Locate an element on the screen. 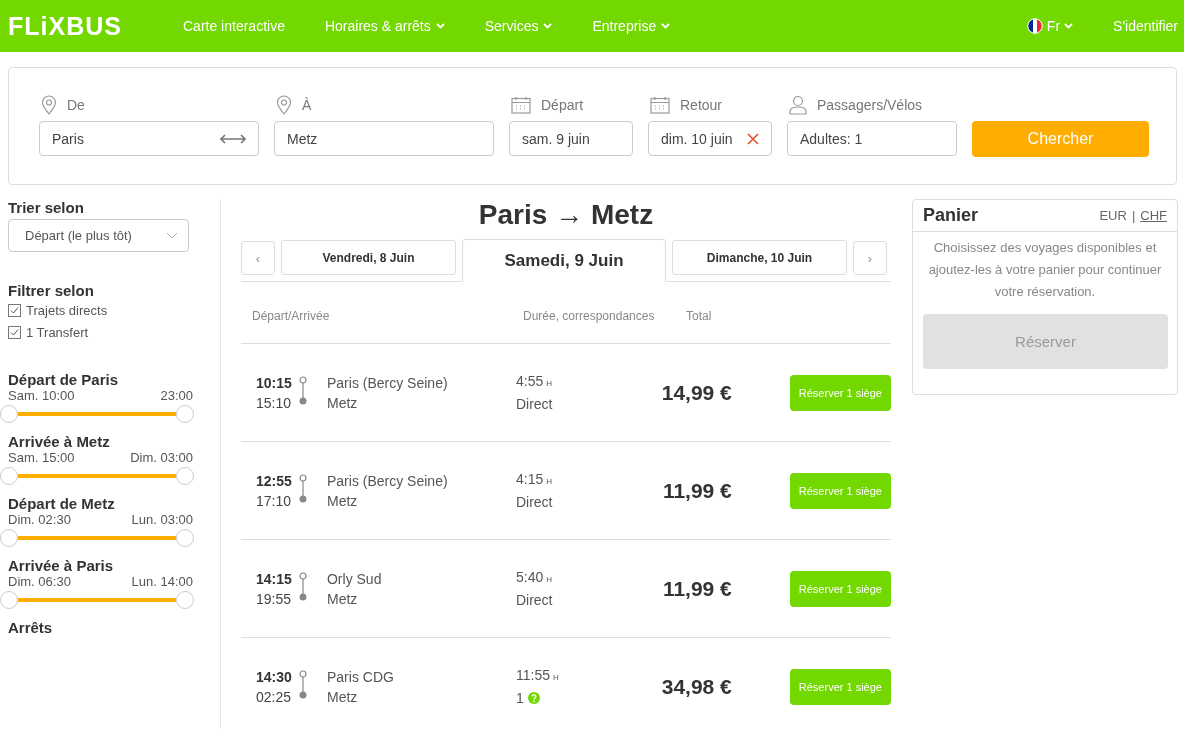  range-title: Arrivée à Metz is located at coordinates (59, 441).